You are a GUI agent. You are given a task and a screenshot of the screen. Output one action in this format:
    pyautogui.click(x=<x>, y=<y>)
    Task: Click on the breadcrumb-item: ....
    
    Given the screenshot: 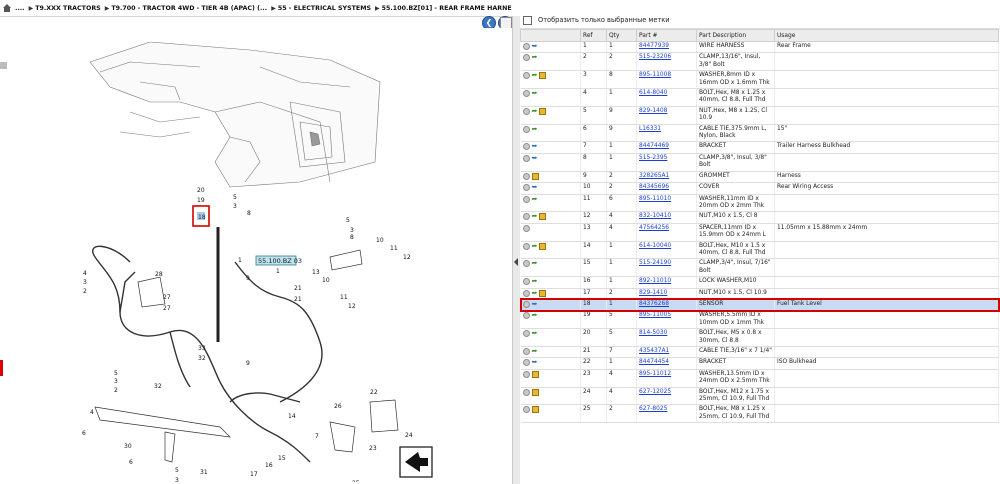 What is the action you would take?
    pyautogui.click(x=20, y=8)
    